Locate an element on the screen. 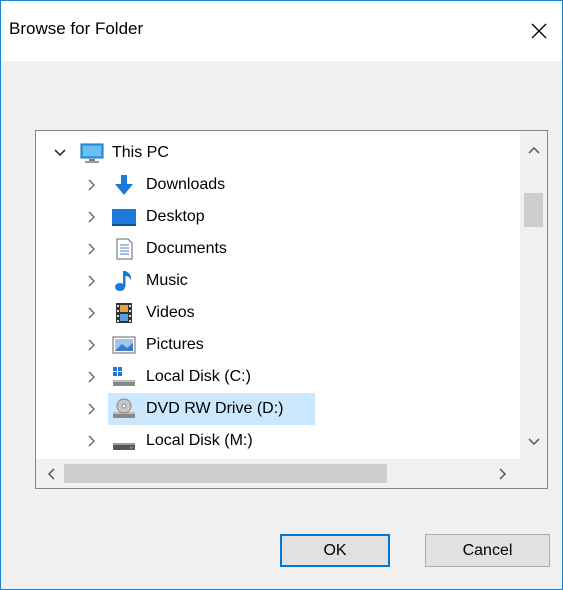 This screenshot has height=590, width=563. tree-item-label: This PC is located at coordinates (140, 152).